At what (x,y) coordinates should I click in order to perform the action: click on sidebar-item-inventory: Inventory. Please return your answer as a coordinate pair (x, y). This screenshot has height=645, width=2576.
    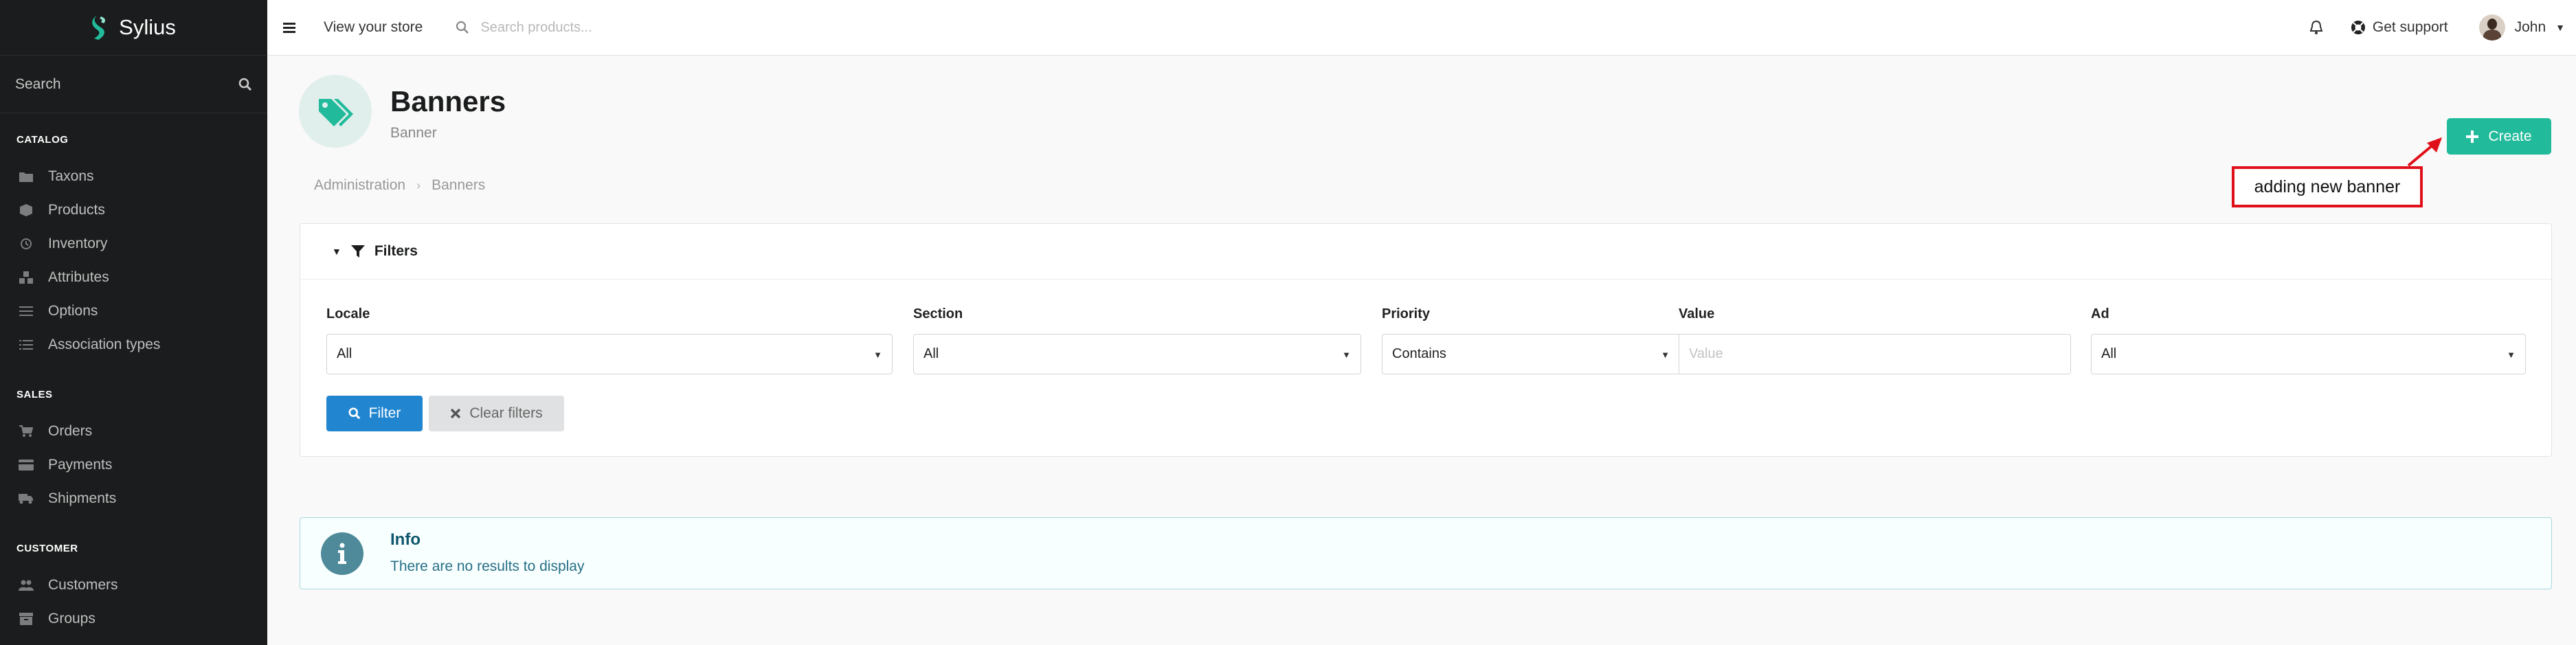
    Looking at the image, I should click on (133, 243).